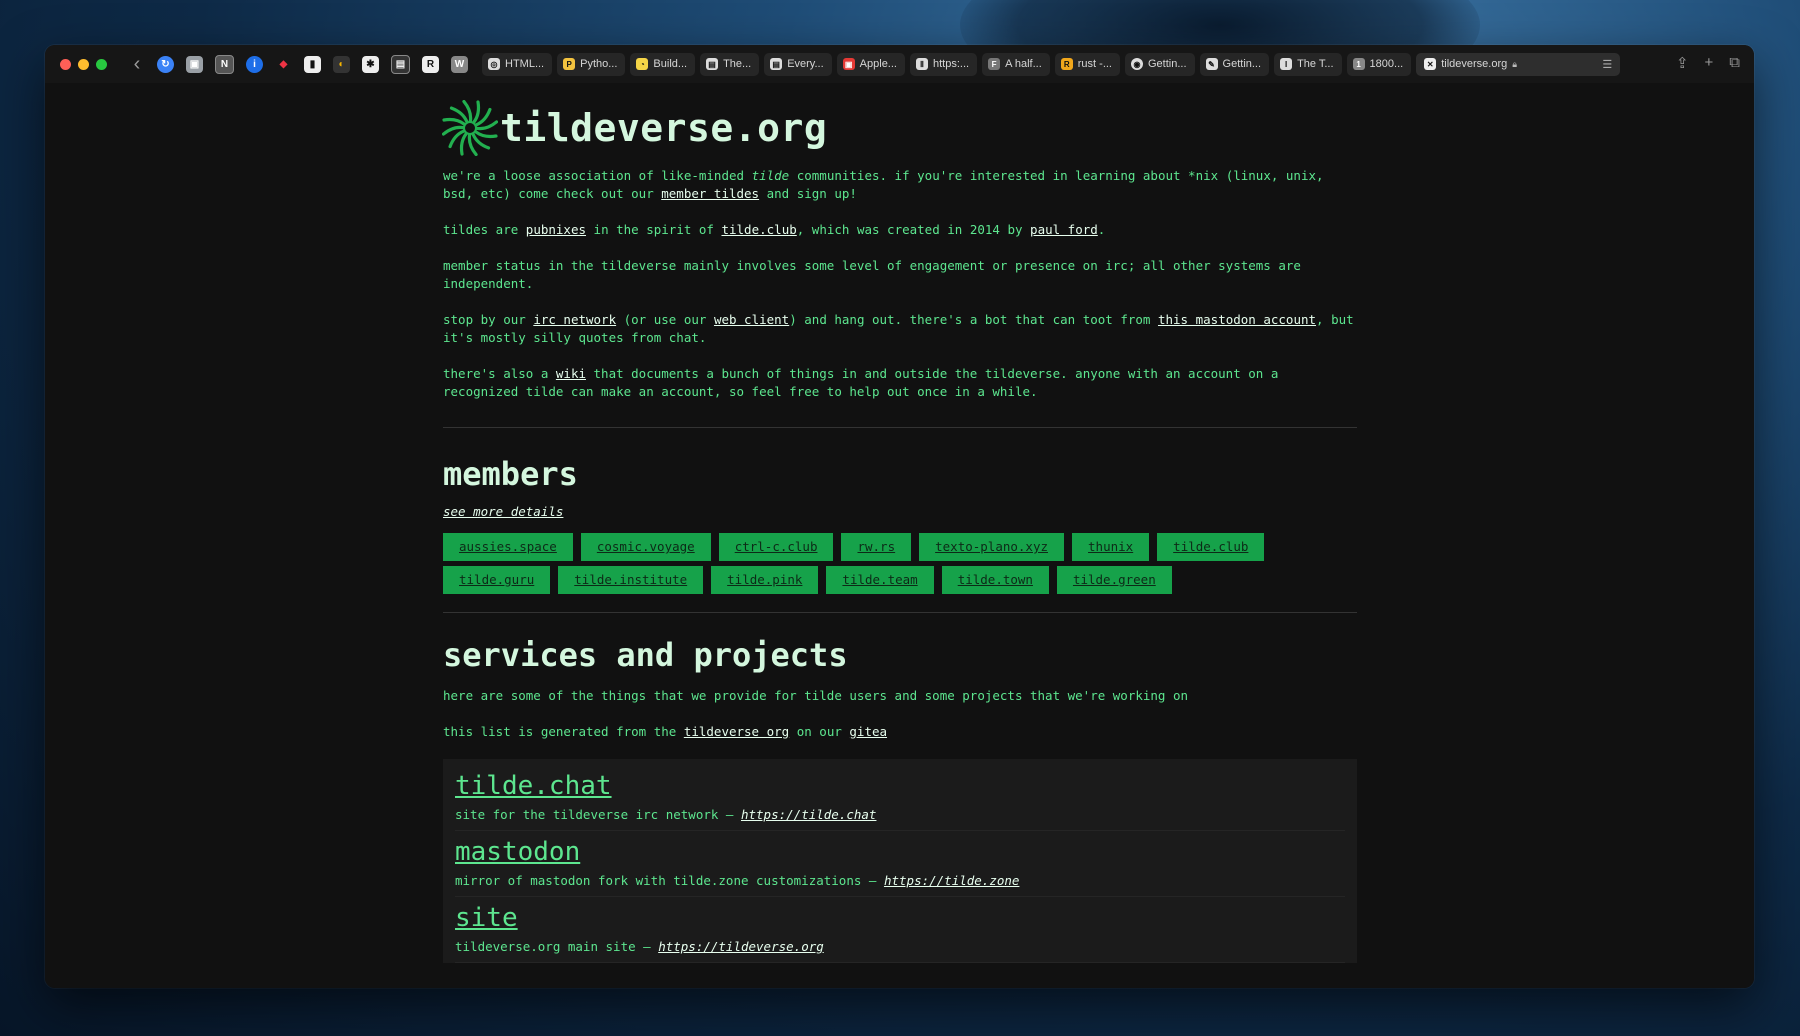 This screenshot has width=1800, height=1036. Describe the element at coordinates (900, 786) in the screenshot. I see `service-title: tilde.chat` at that location.